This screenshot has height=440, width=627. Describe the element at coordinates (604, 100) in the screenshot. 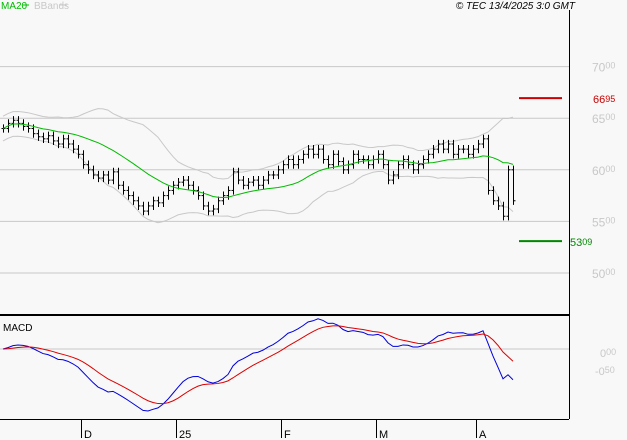

I see `resistance-label: 6695` at that location.